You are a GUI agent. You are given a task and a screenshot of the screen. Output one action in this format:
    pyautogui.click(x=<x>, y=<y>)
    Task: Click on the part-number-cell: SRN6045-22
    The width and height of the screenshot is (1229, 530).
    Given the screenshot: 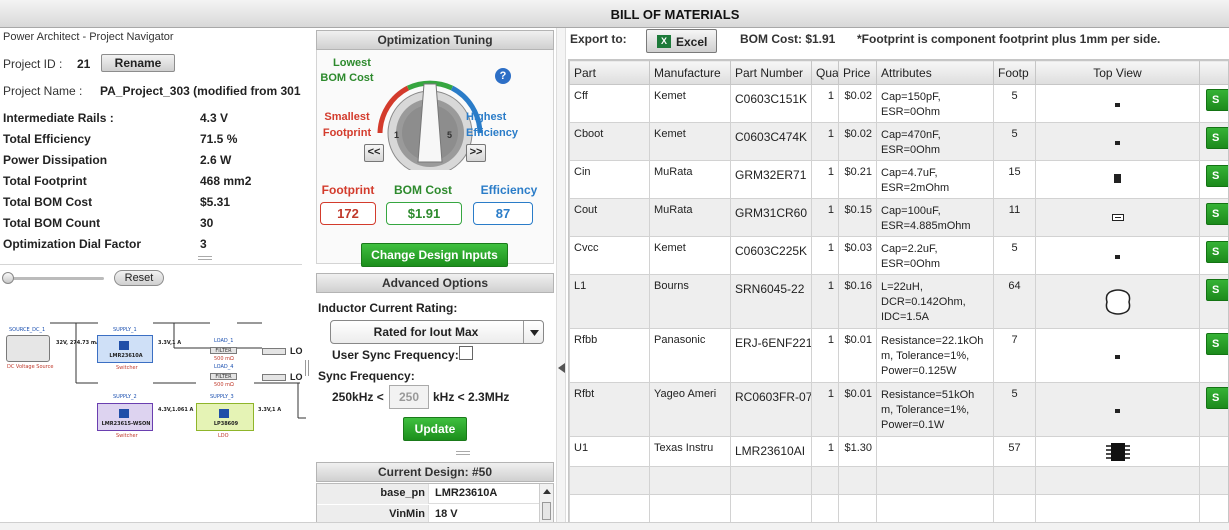 What is the action you would take?
    pyautogui.click(x=771, y=301)
    